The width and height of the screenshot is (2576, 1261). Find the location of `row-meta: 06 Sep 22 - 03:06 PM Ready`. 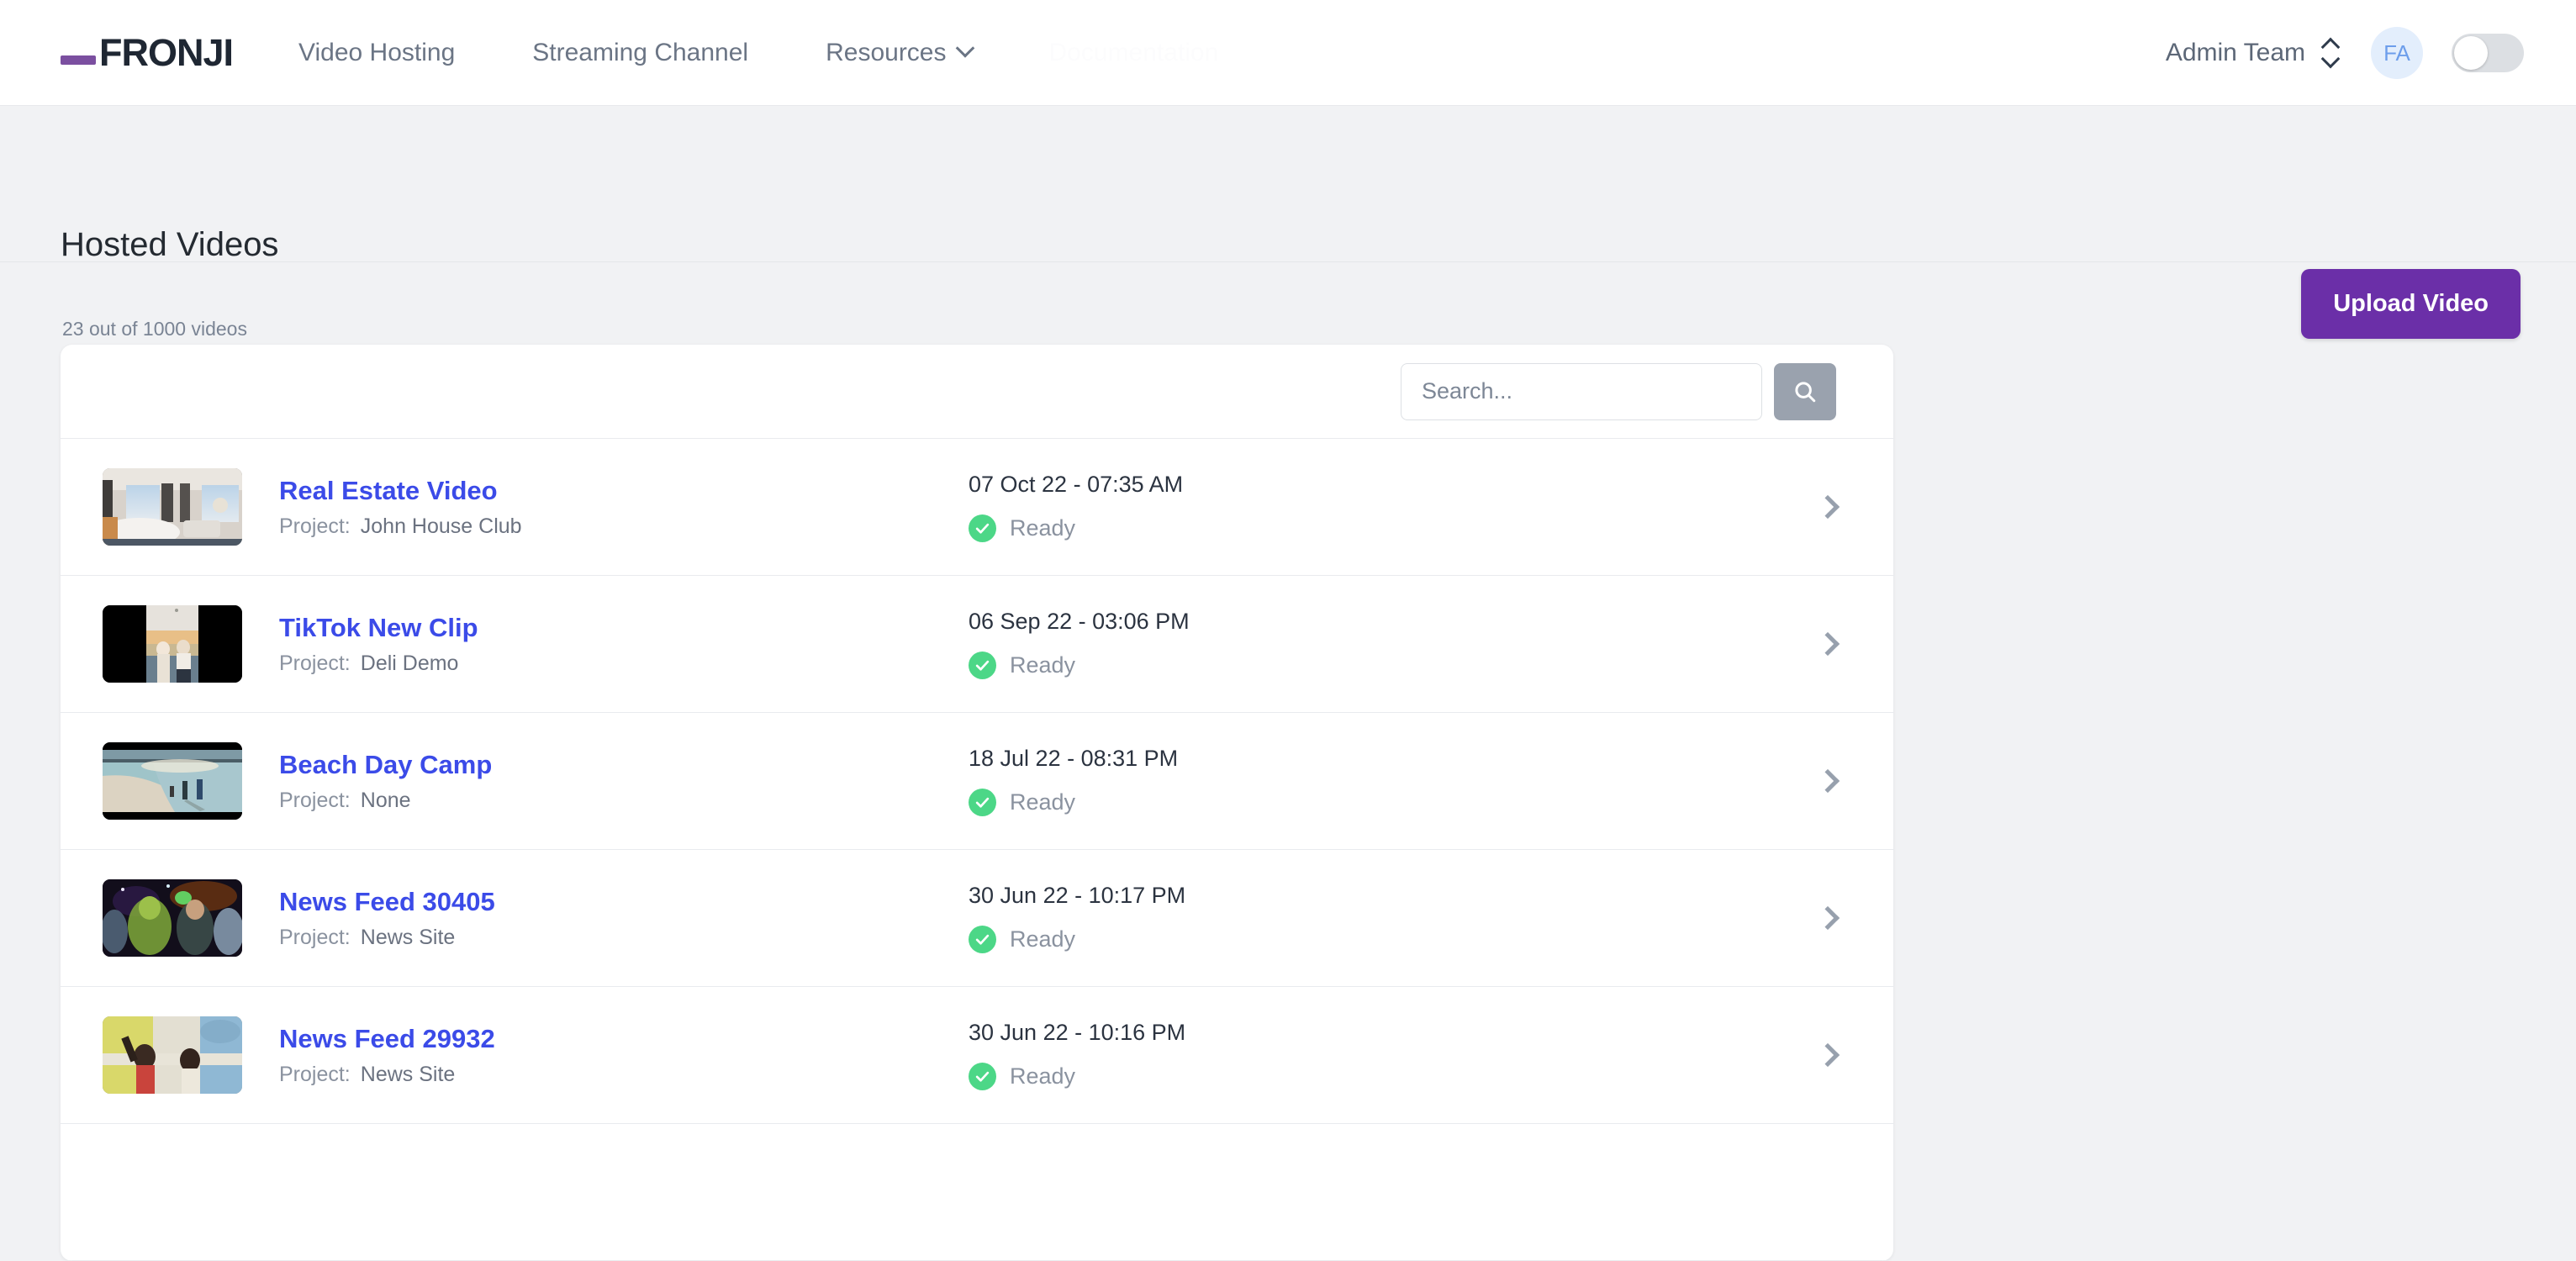

row-meta: 06 Sep 22 - 03:06 PM Ready is located at coordinates (1204, 644).